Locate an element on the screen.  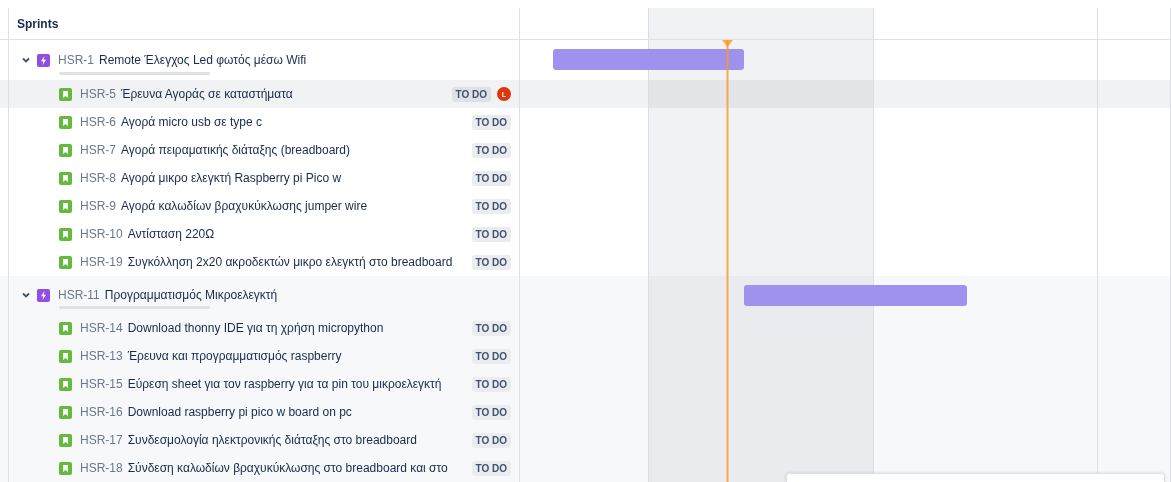
issue-key: HSR-14 is located at coordinates (101, 328).